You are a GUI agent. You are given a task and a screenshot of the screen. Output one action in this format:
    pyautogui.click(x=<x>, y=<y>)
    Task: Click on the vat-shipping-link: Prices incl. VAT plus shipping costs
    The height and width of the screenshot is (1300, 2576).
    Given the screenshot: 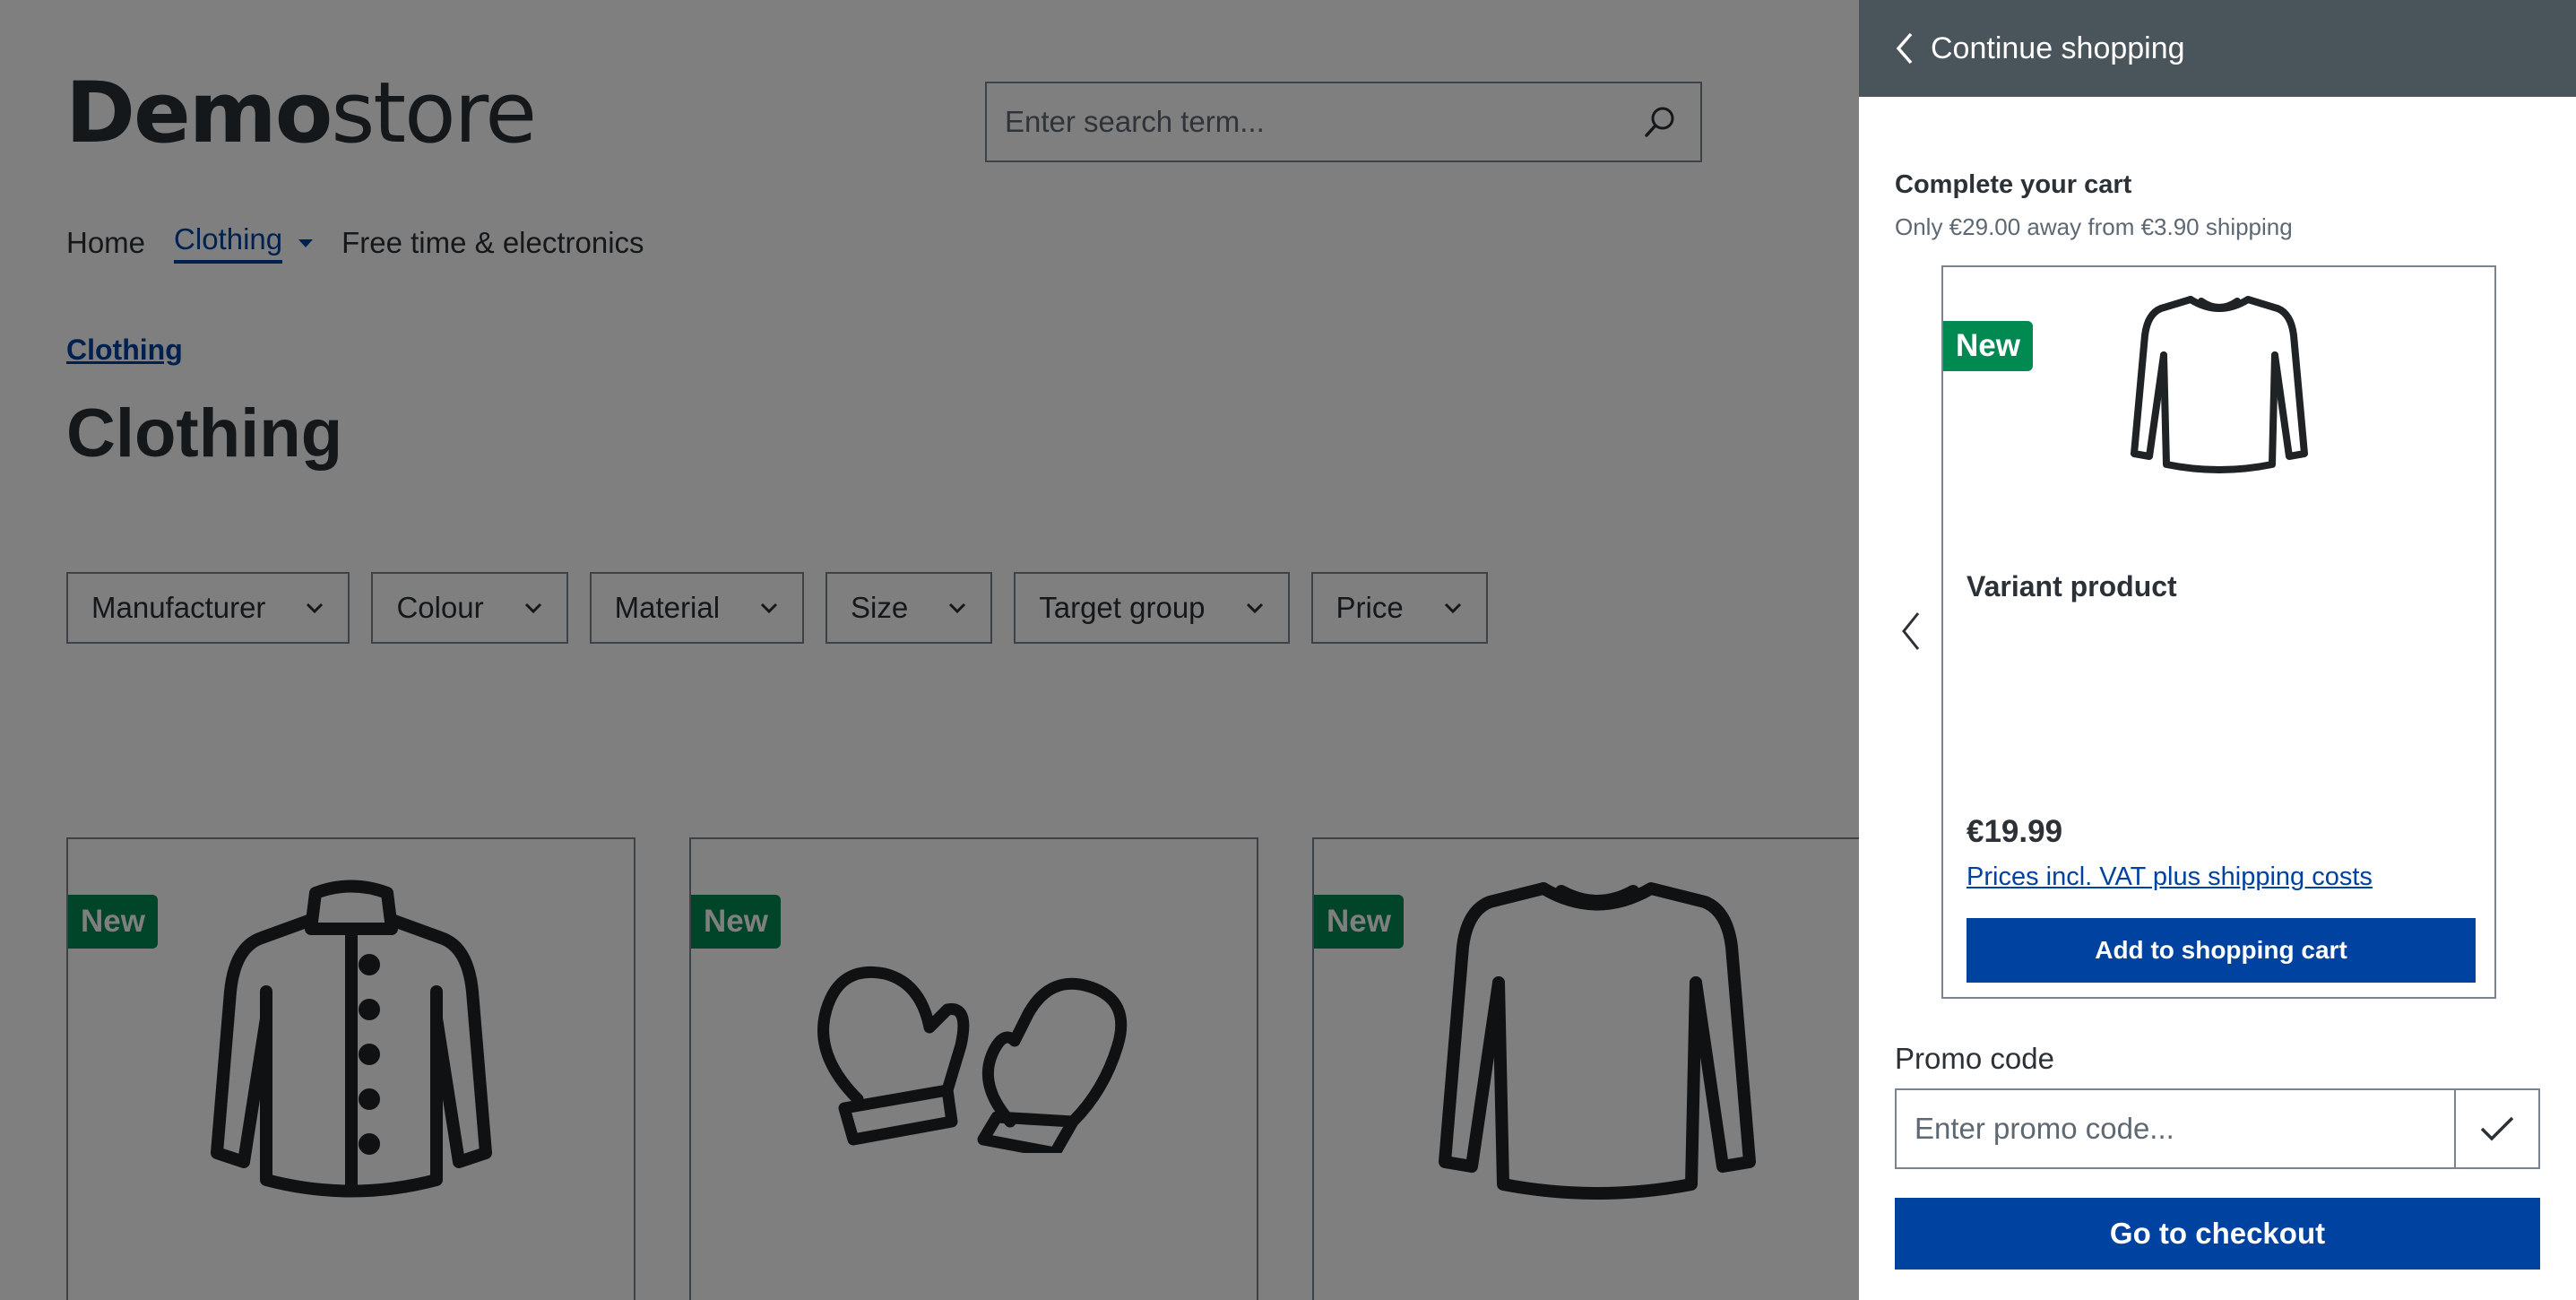 What is the action you would take?
    pyautogui.click(x=2170, y=877)
    